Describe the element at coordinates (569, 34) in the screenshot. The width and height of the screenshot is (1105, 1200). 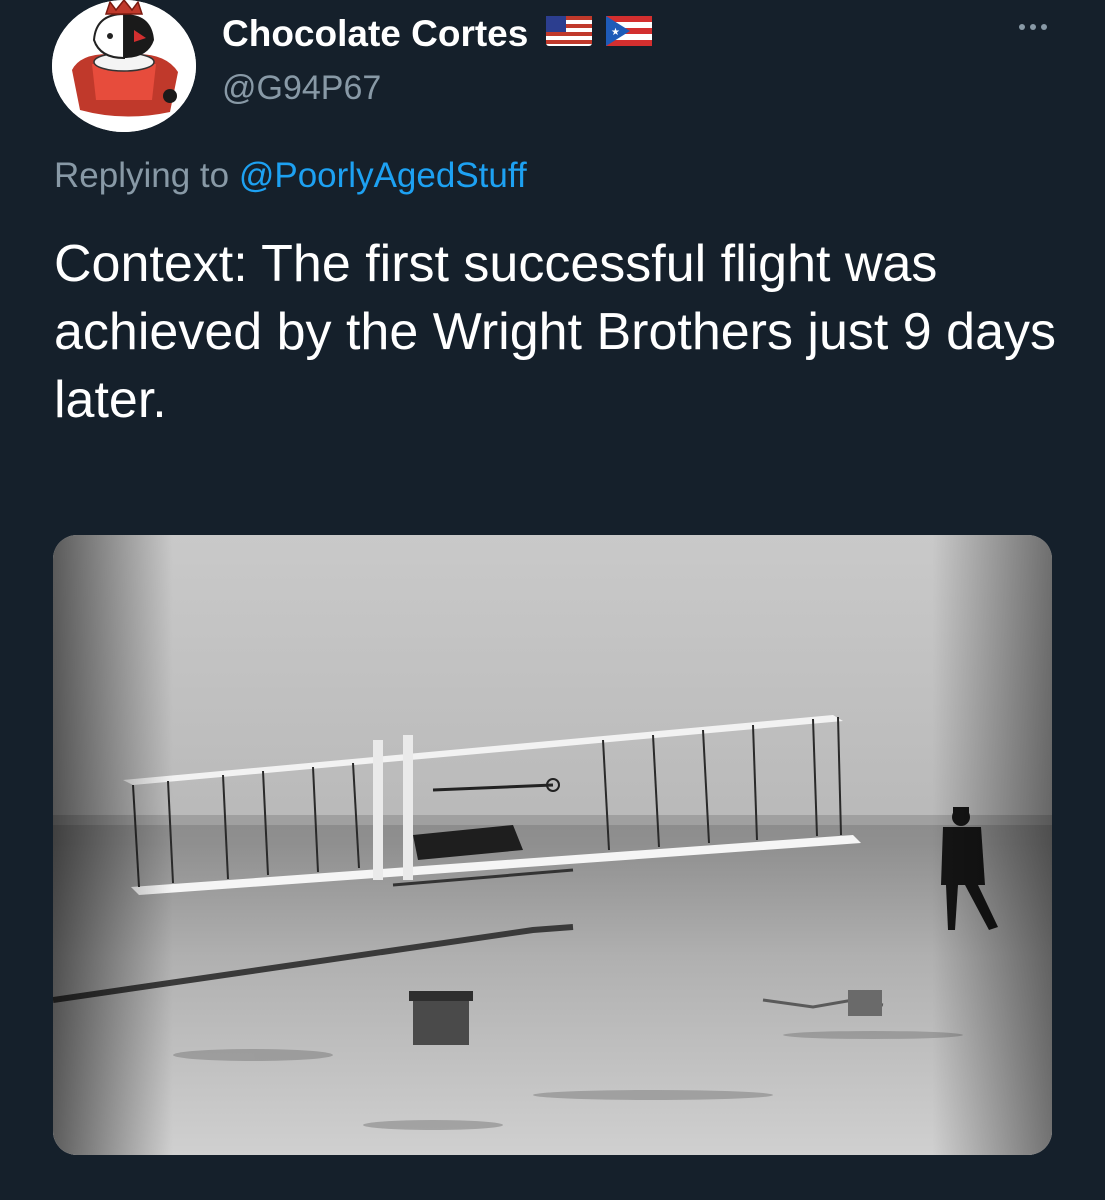
I see `us-flag-icon` at that location.